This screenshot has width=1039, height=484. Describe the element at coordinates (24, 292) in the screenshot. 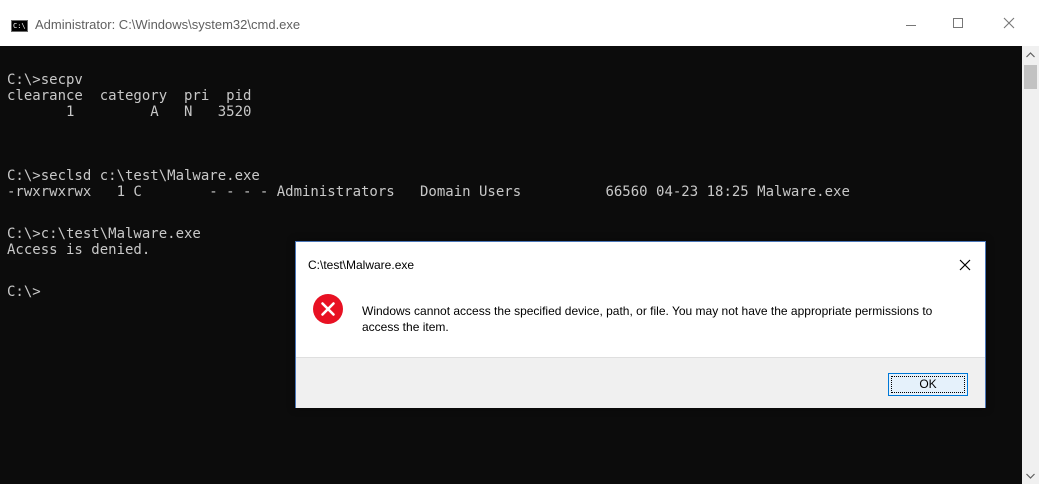

I see `console-line: C:\>` at that location.